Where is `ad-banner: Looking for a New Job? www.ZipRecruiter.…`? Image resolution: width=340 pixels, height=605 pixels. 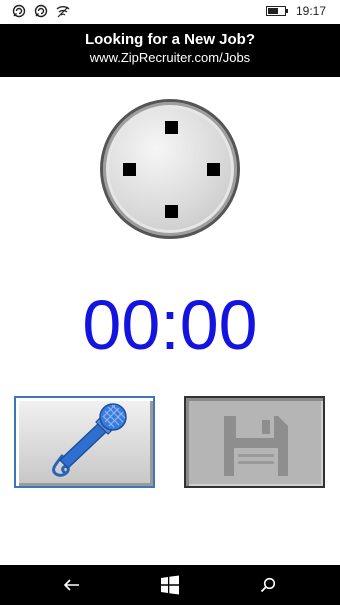
ad-banner: Looking for a New Job? www.ZipRecruiter.… is located at coordinates (170, 50).